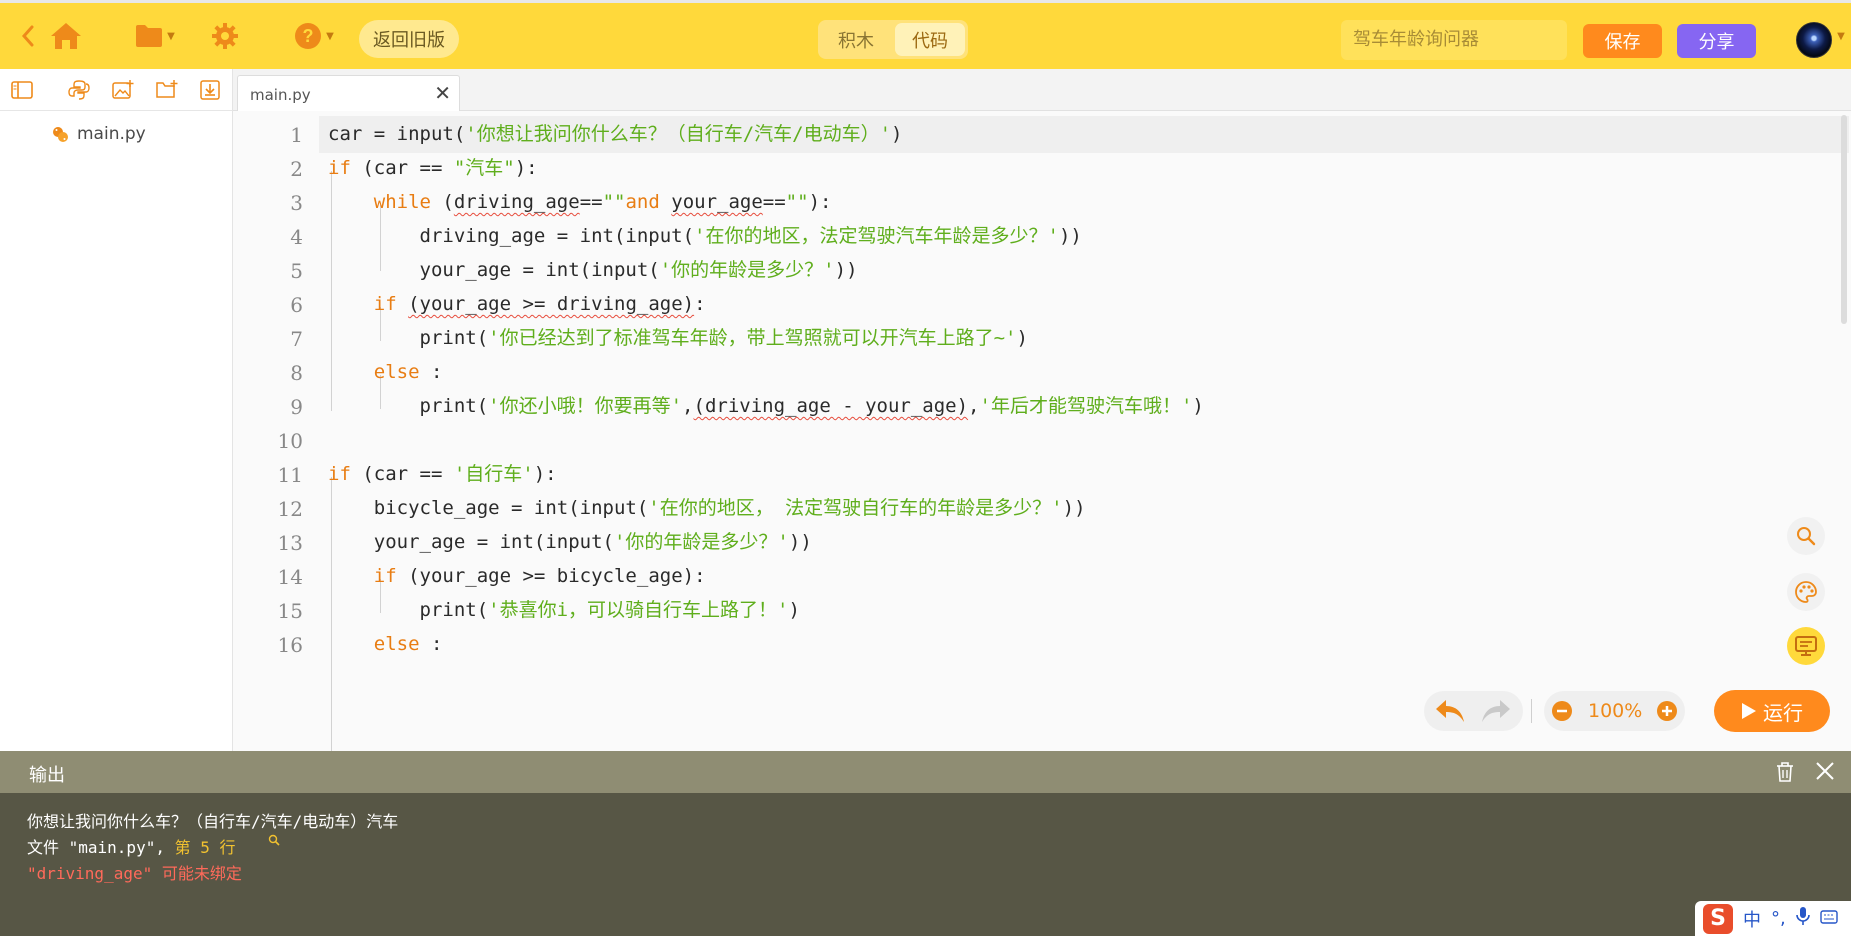 Image resolution: width=1851 pixels, height=936 pixels. What do you see at coordinates (280, 95) in the screenshot?
I see `tab-label: main.py` at bounding box center [280, 95].